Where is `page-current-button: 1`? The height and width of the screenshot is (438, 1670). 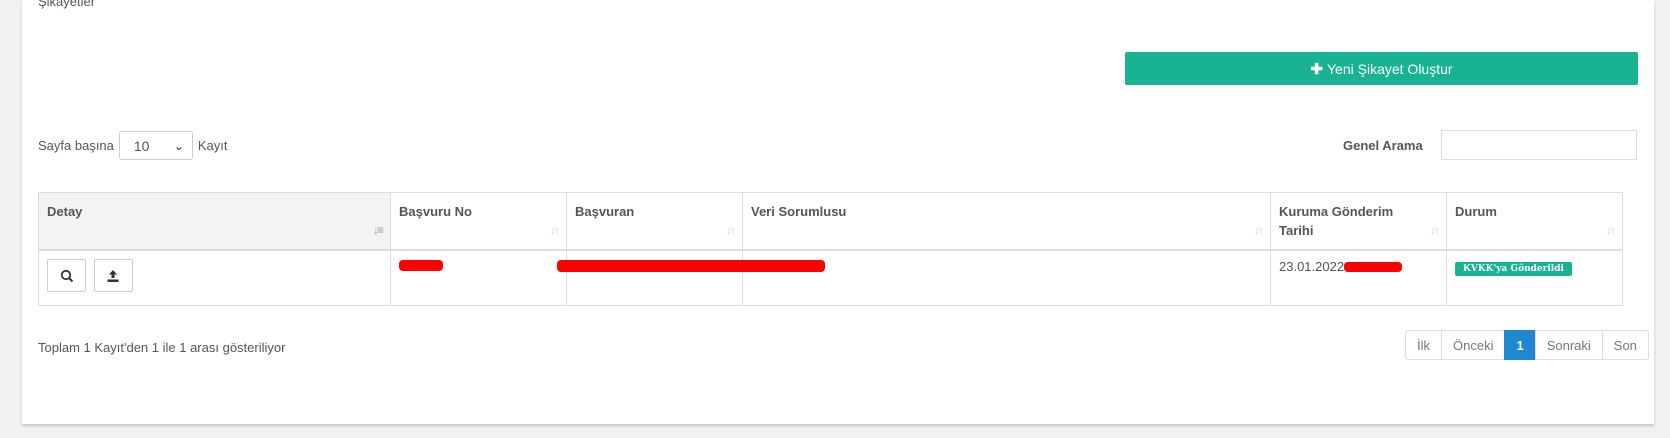
page-current-button: 1 is located at coordinates (1520, 345).